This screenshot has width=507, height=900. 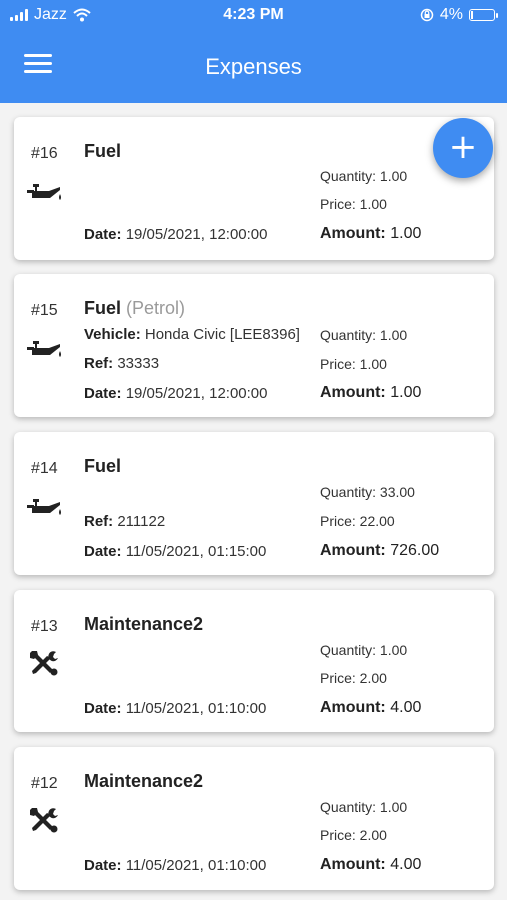 I want to click on battery-icon, so click(x=483, y=15).